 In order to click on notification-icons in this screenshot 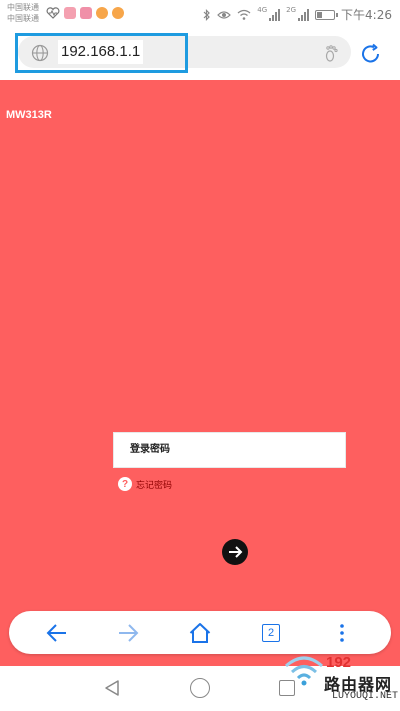, I will do `click(85, 13)`.